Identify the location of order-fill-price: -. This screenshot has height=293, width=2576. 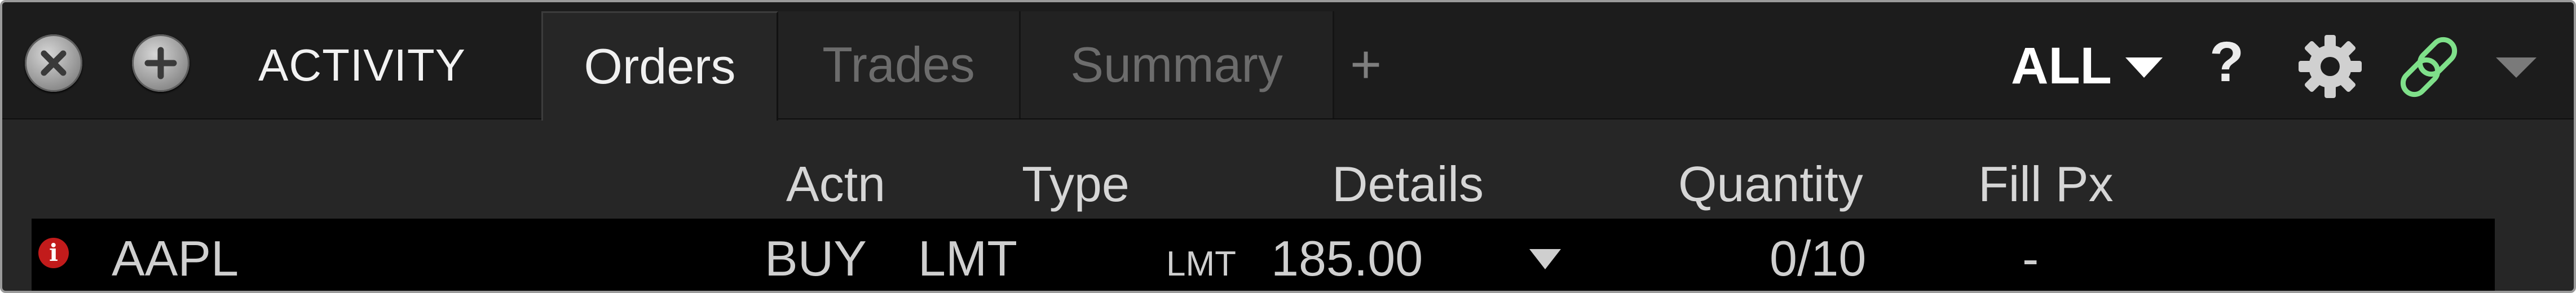
(2030, 258).